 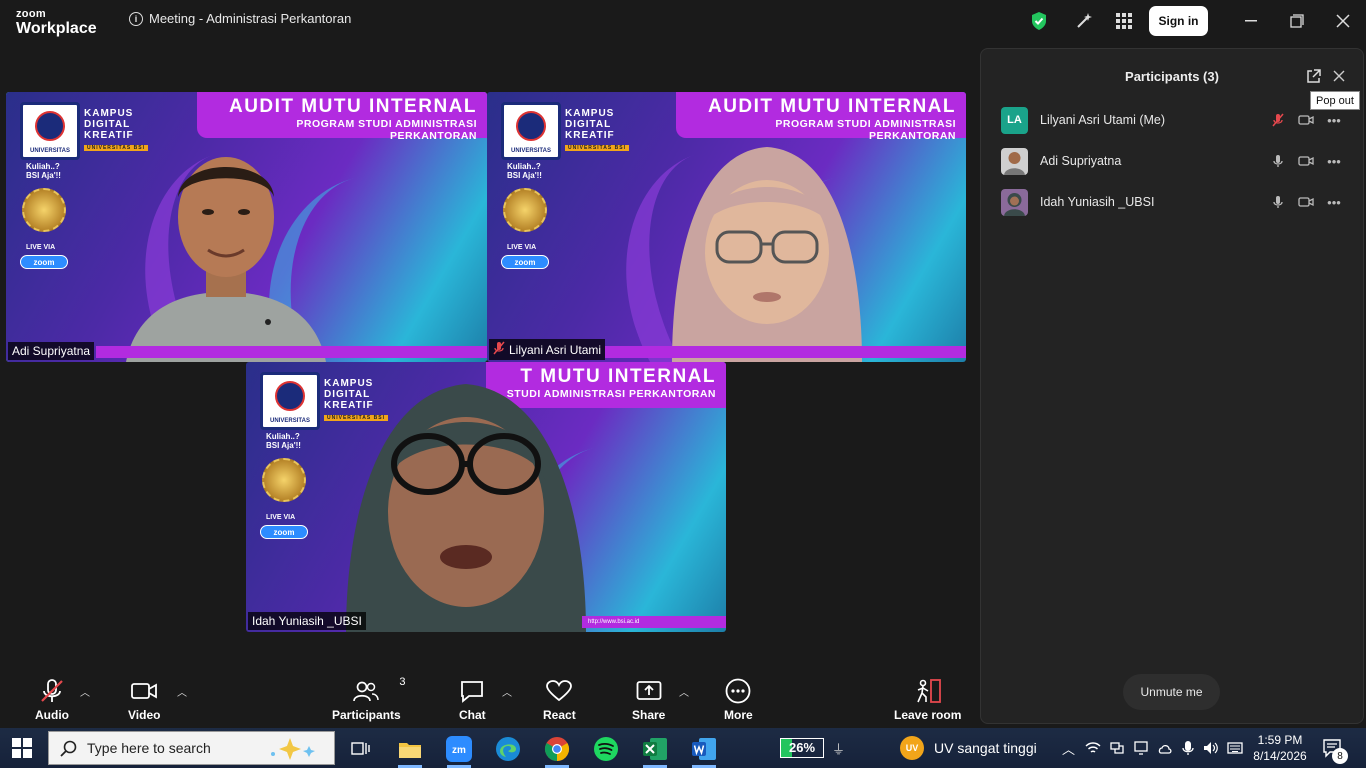 What do you see at coordinates (1117, 748) in the screenshot?
I see `network-icon` at bounding box center [1117, 748].